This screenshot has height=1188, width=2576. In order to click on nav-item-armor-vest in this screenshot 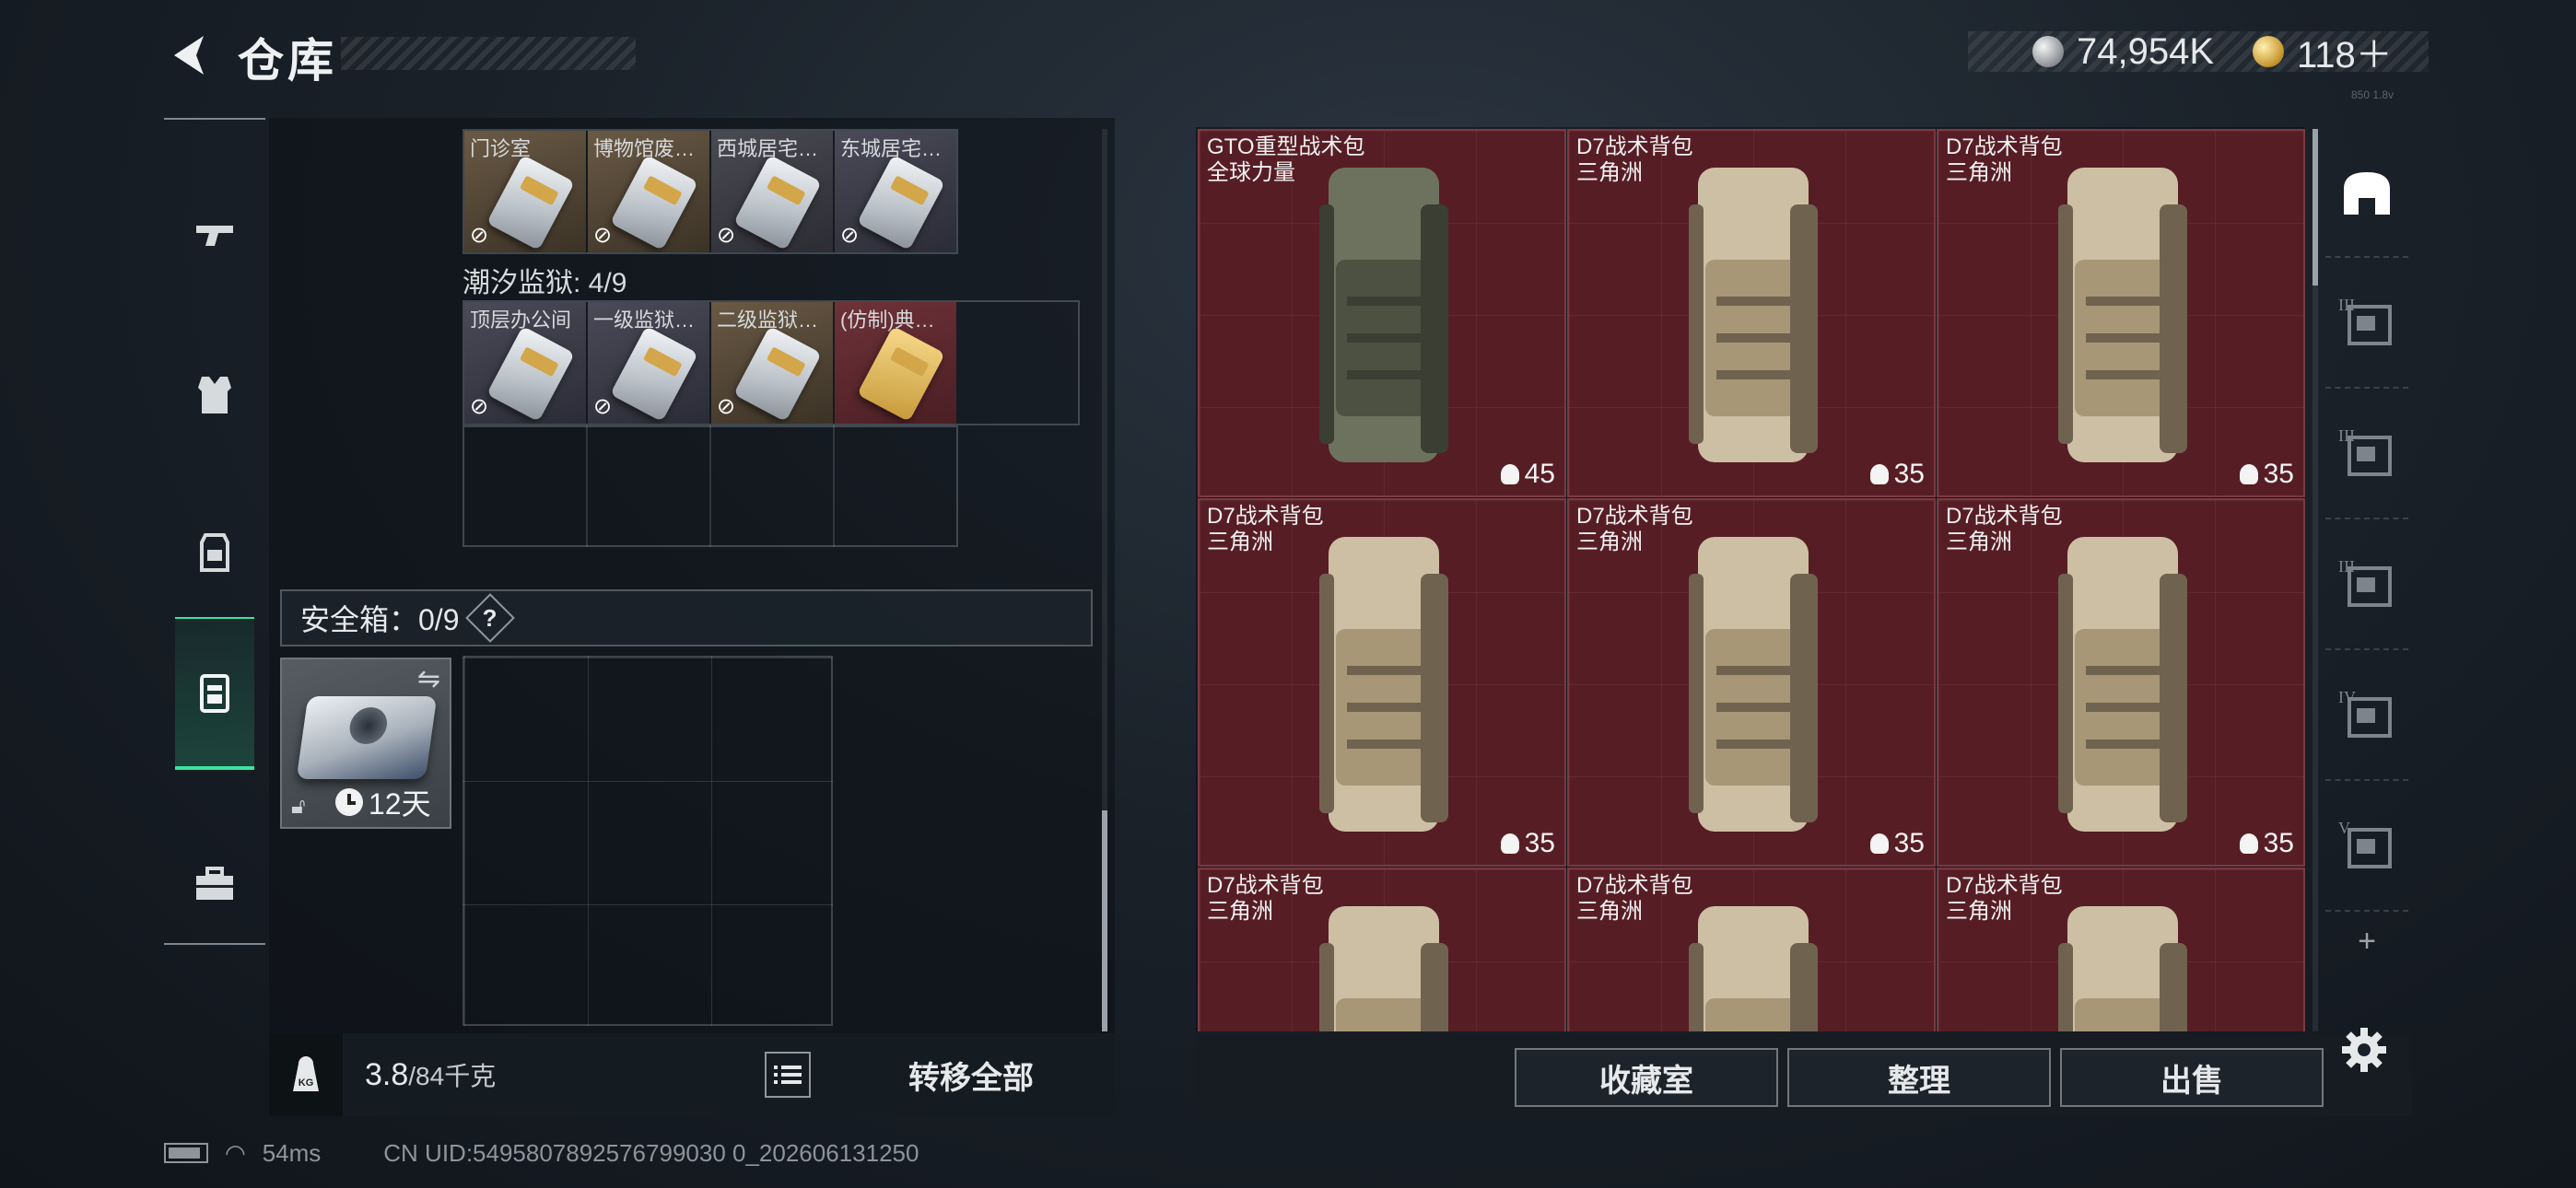, I will do `click(214, 395)`.